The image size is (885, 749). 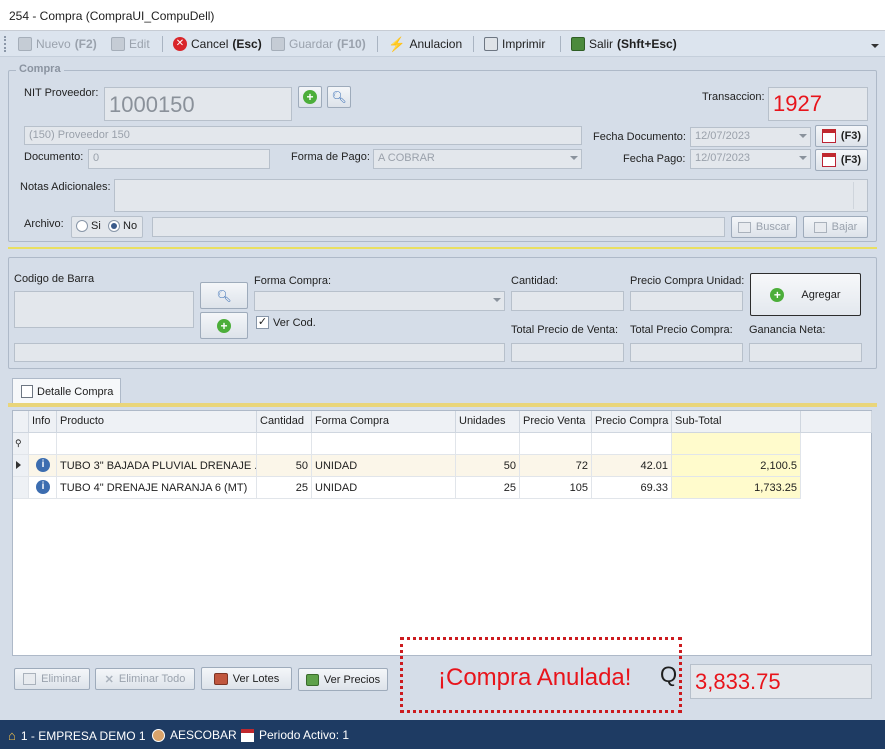 What do you see at coordinates (764, 227) in the screenshot?
I see `buscar-button: Buscar` at bounding box center [764, 227].